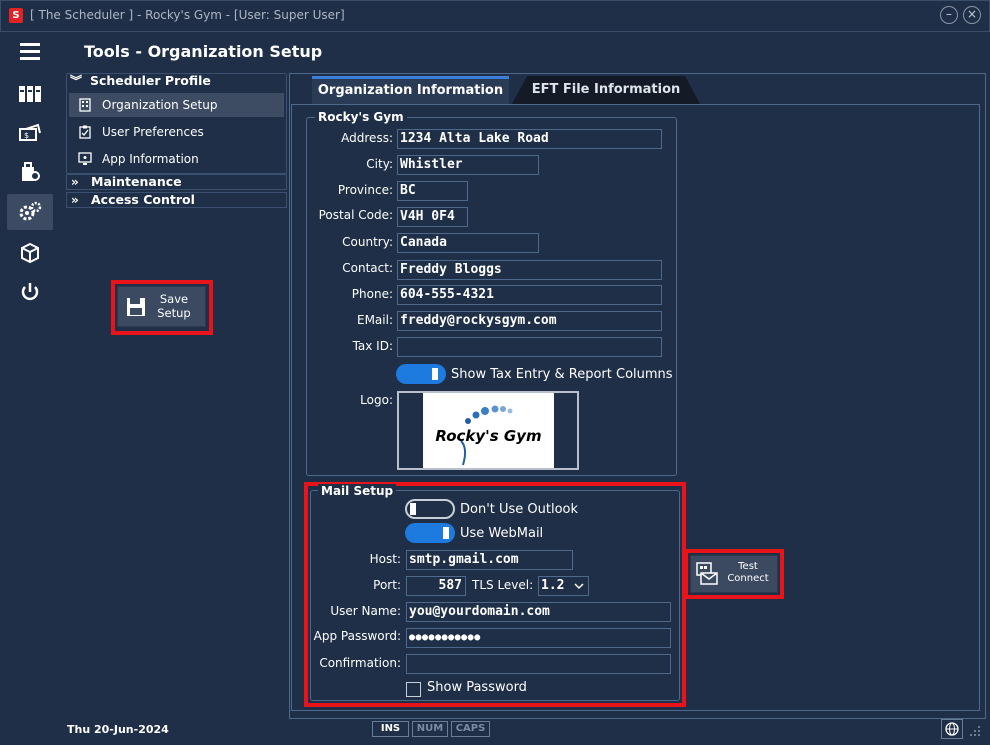 The width and height of the screenshot is (990, 745). What do you see at coordinates (85, 158) in the screenshot?
I see `monitor-icon` at bounding box center [85, 158].